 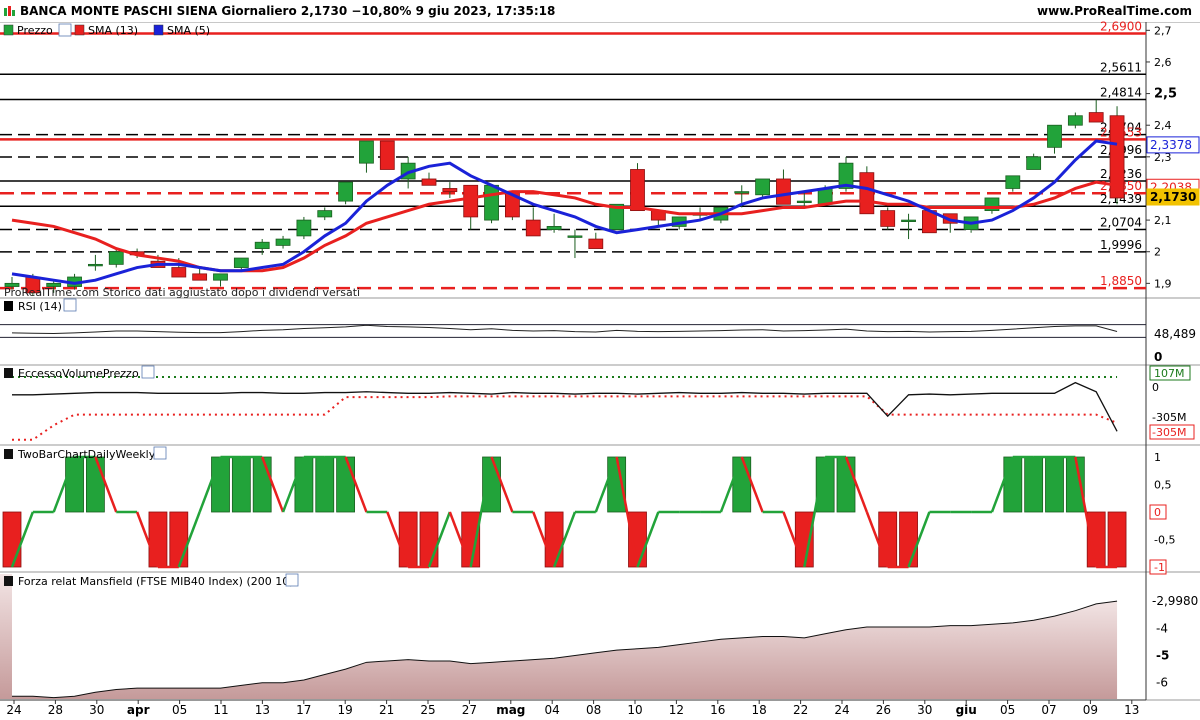 I want to click on x-axis-label: 04, so click(x=552, y=710).